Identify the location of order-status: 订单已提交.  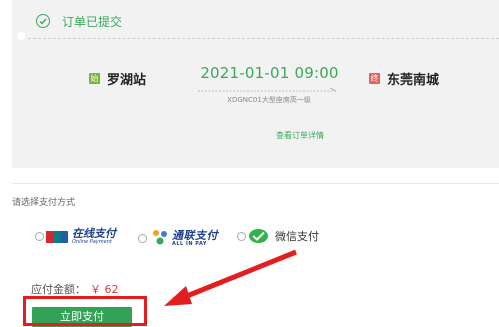
(79, 21).